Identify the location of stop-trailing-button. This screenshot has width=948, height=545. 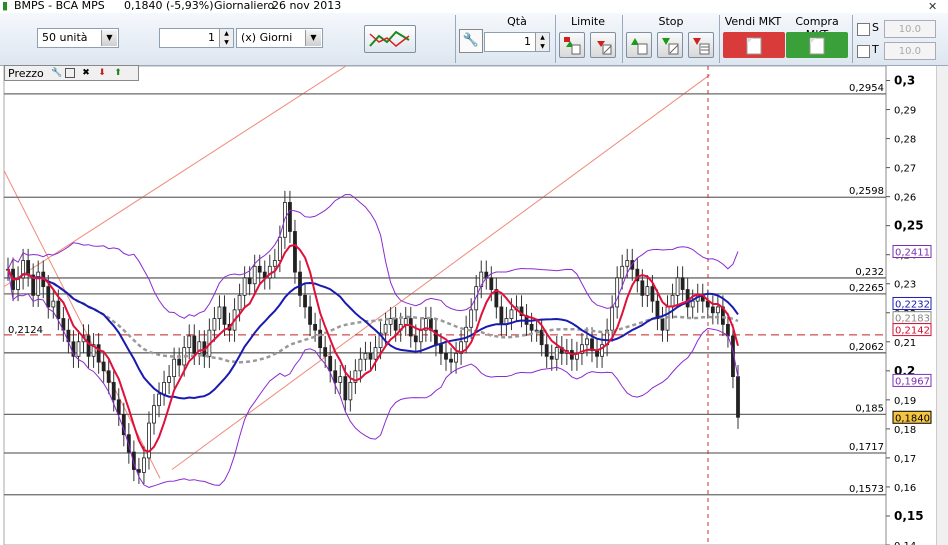
(701, 45).